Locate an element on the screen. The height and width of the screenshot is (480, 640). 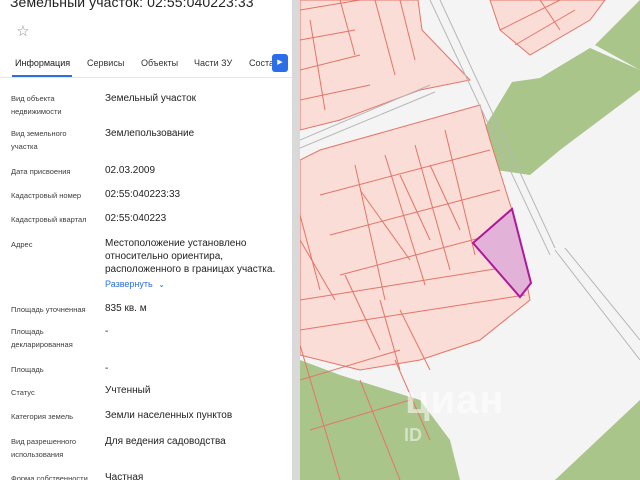
expand-label: Развернуть is located at coordinates (129, 284).